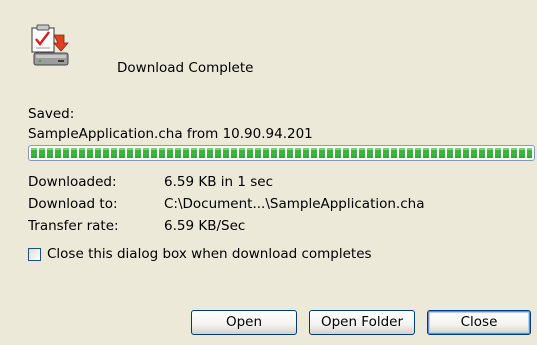  I want to click on download-to-value: C:\Document...\SampleApplication.cha, so click(294, 204).